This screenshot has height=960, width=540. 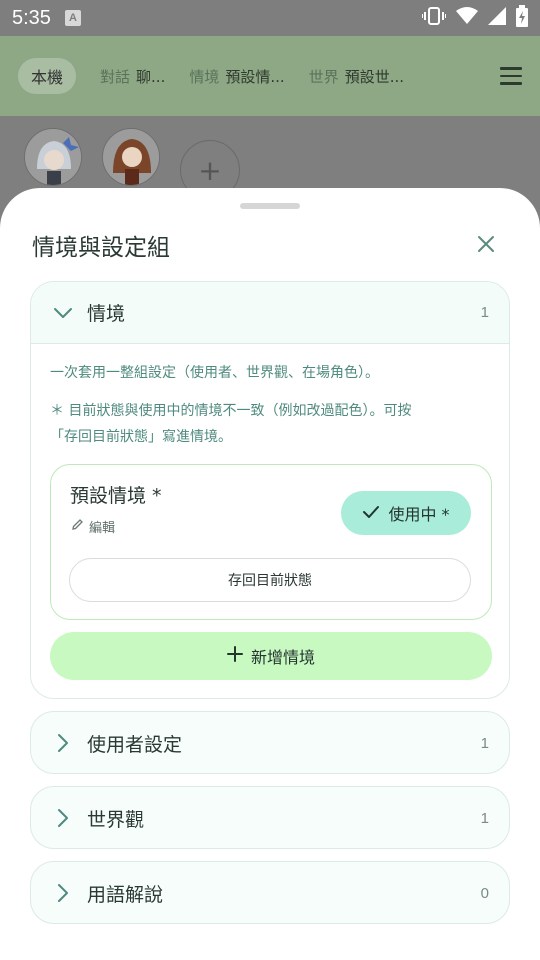 What do you see at coordinates (234, 656) in the screenshot?
I see `plus-icon` at bounding box center [234, 656].